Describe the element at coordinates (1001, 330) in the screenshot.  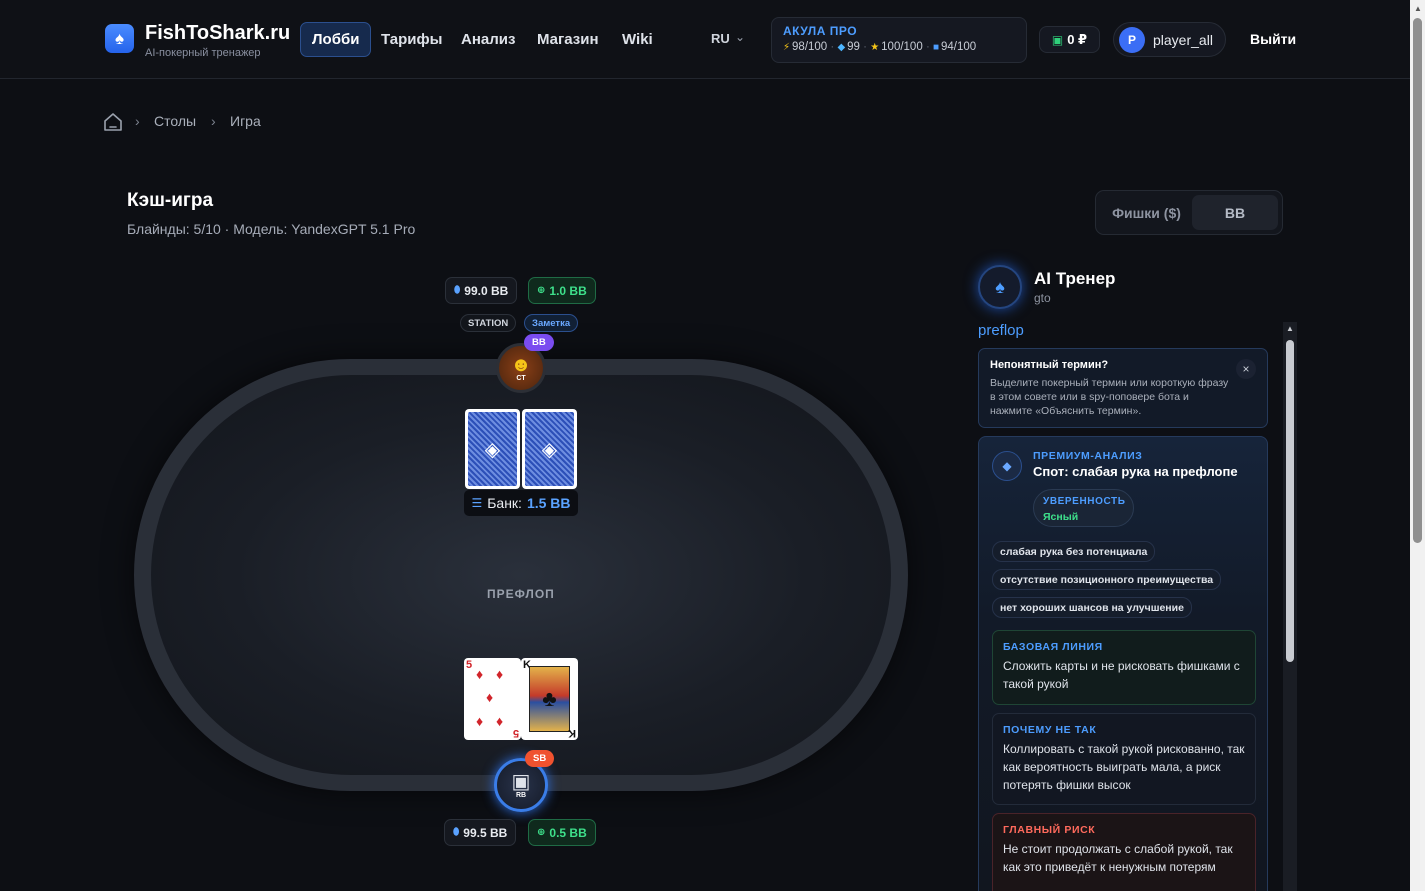
I see `coach-street-link: preflop` at that location.